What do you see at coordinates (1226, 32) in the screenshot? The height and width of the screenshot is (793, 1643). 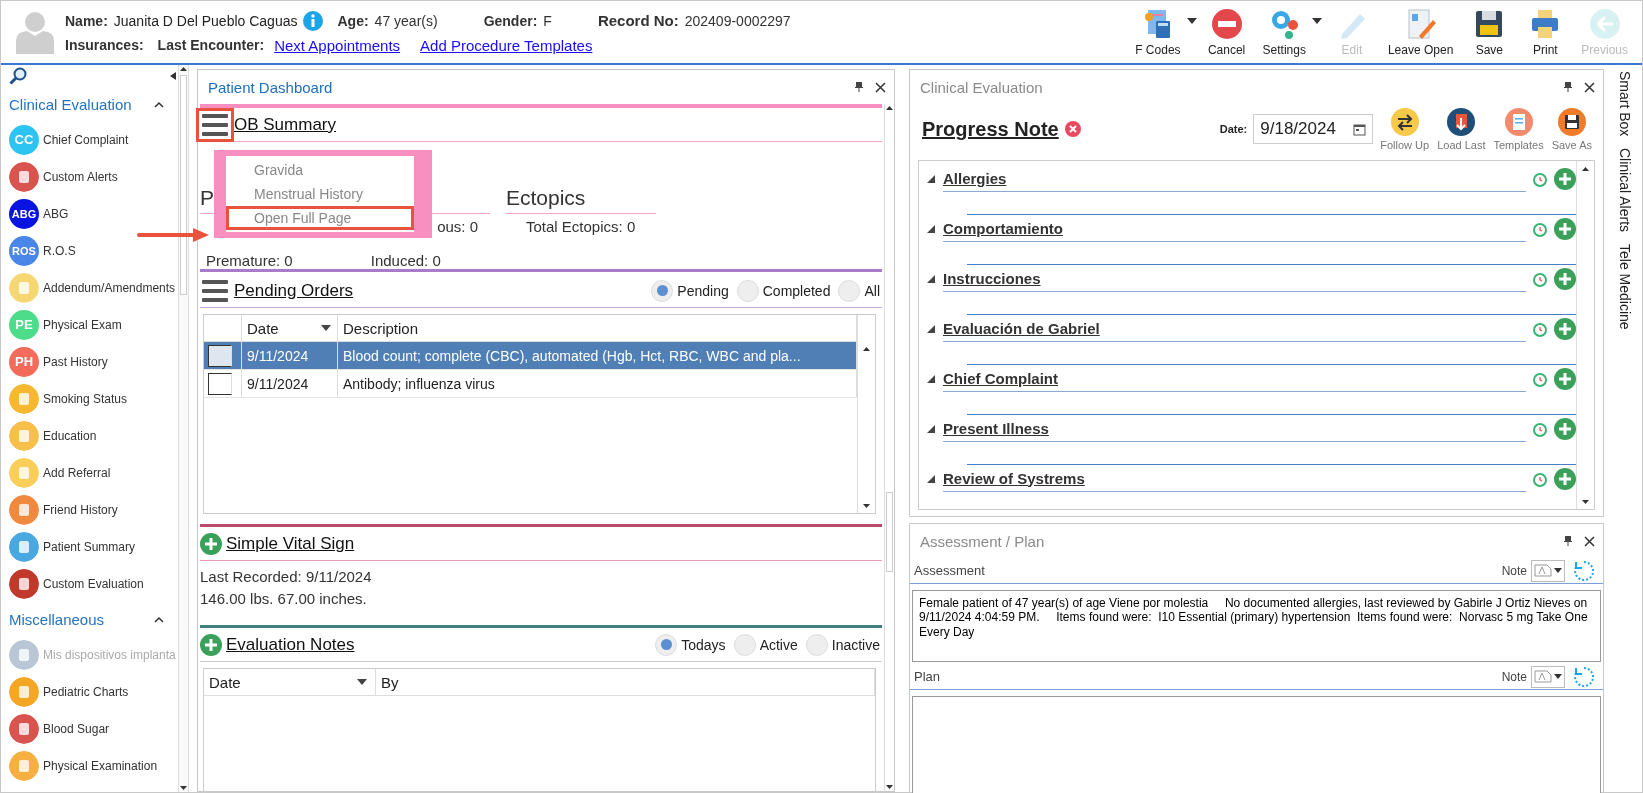 I see `toolbar-button: Cancel` at bounding box center [1226, 32].